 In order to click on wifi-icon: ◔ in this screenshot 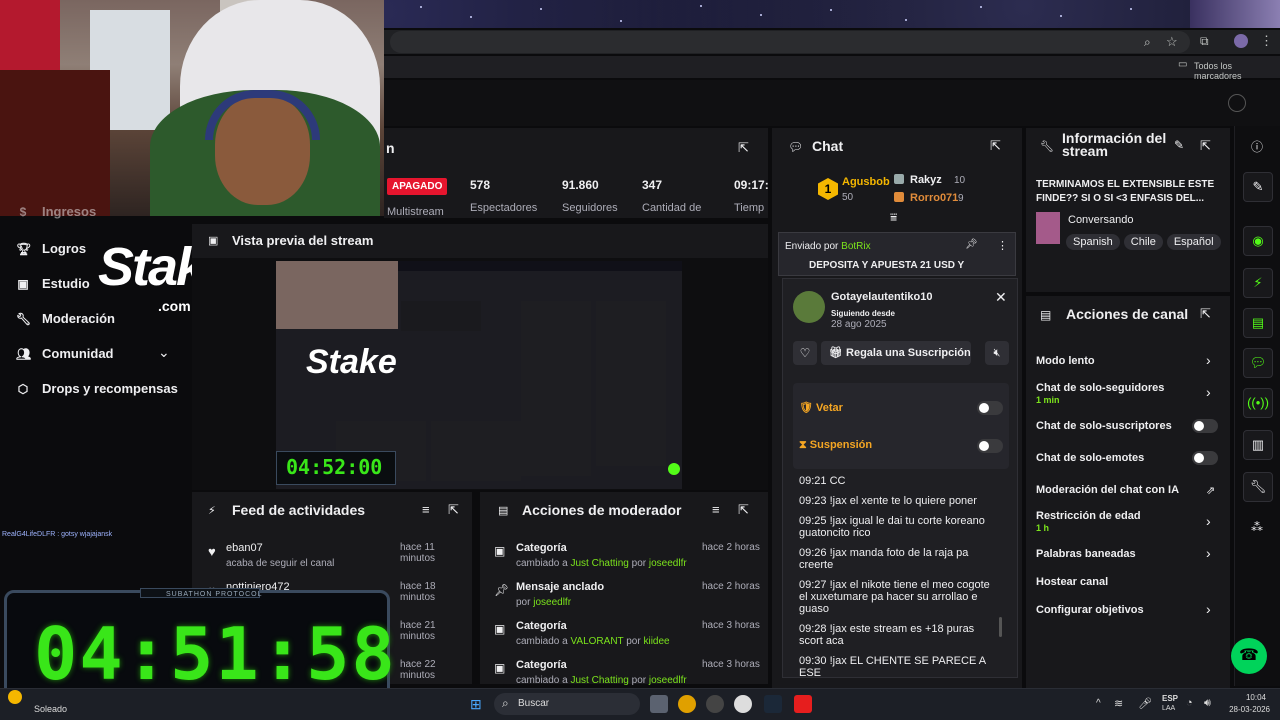, I will do `click(1189, 703)`.